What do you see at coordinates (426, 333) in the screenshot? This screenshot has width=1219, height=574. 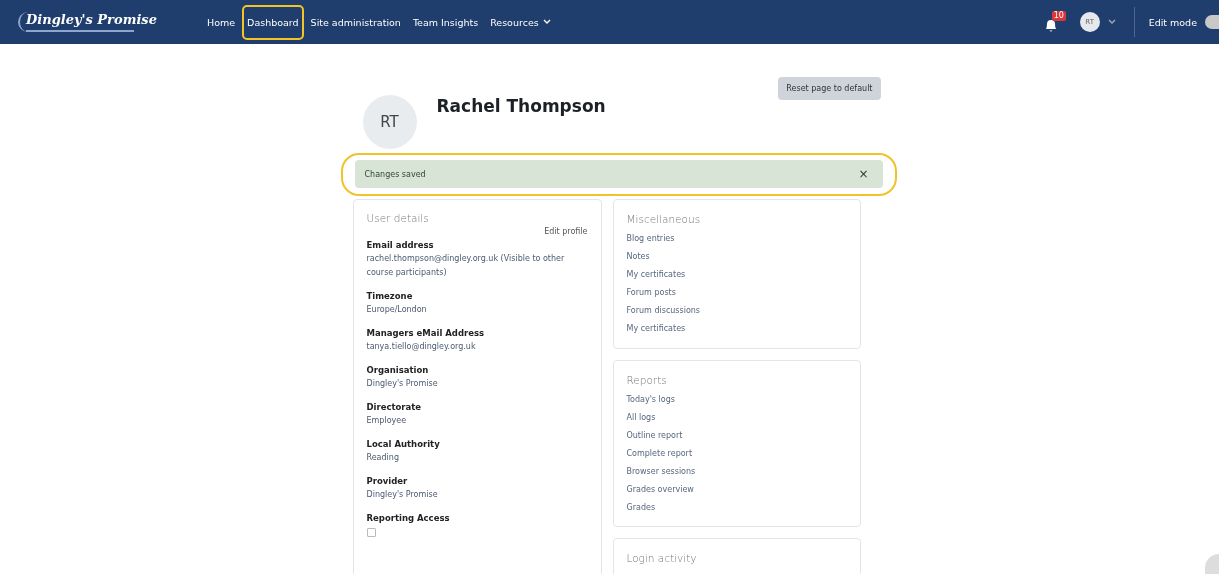 I see `field-label: Managers eMail Address` at bounding box center [426, 333].